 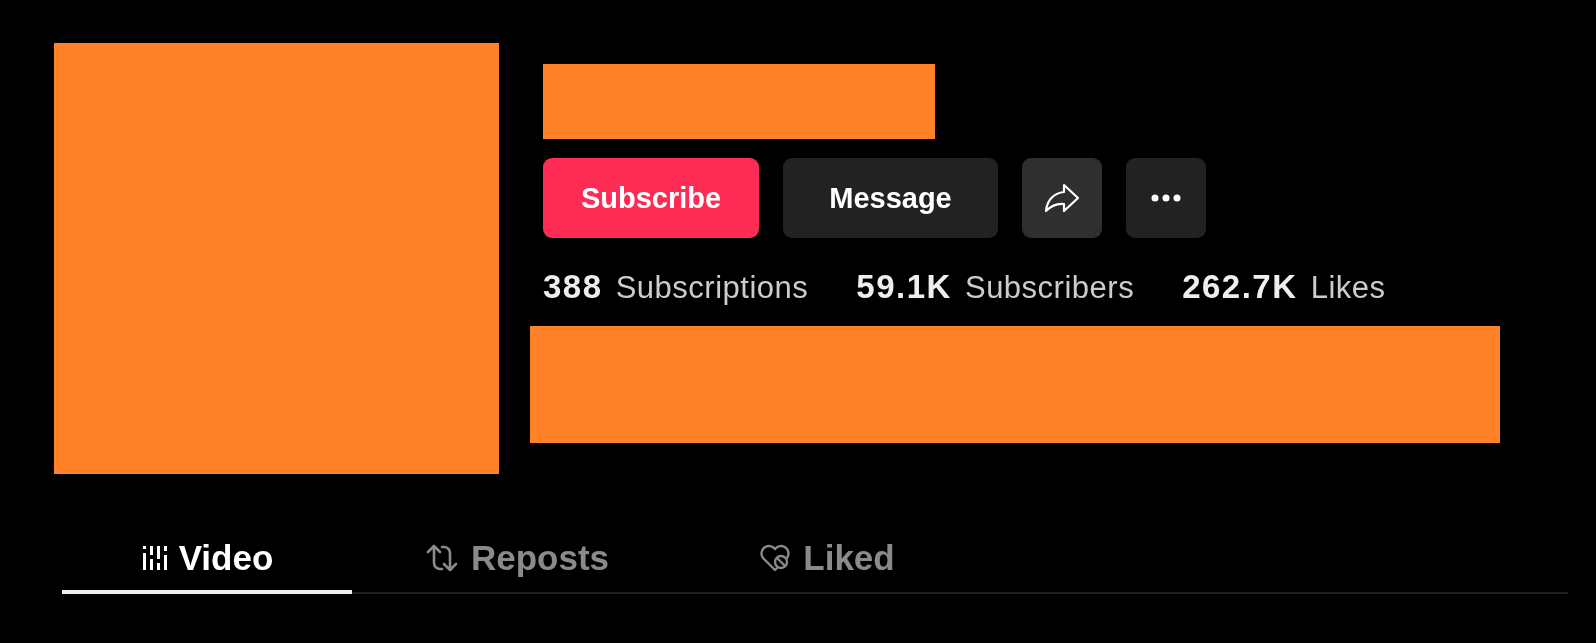 I want to click on tab: Reposts, so click(x=517, y=558).